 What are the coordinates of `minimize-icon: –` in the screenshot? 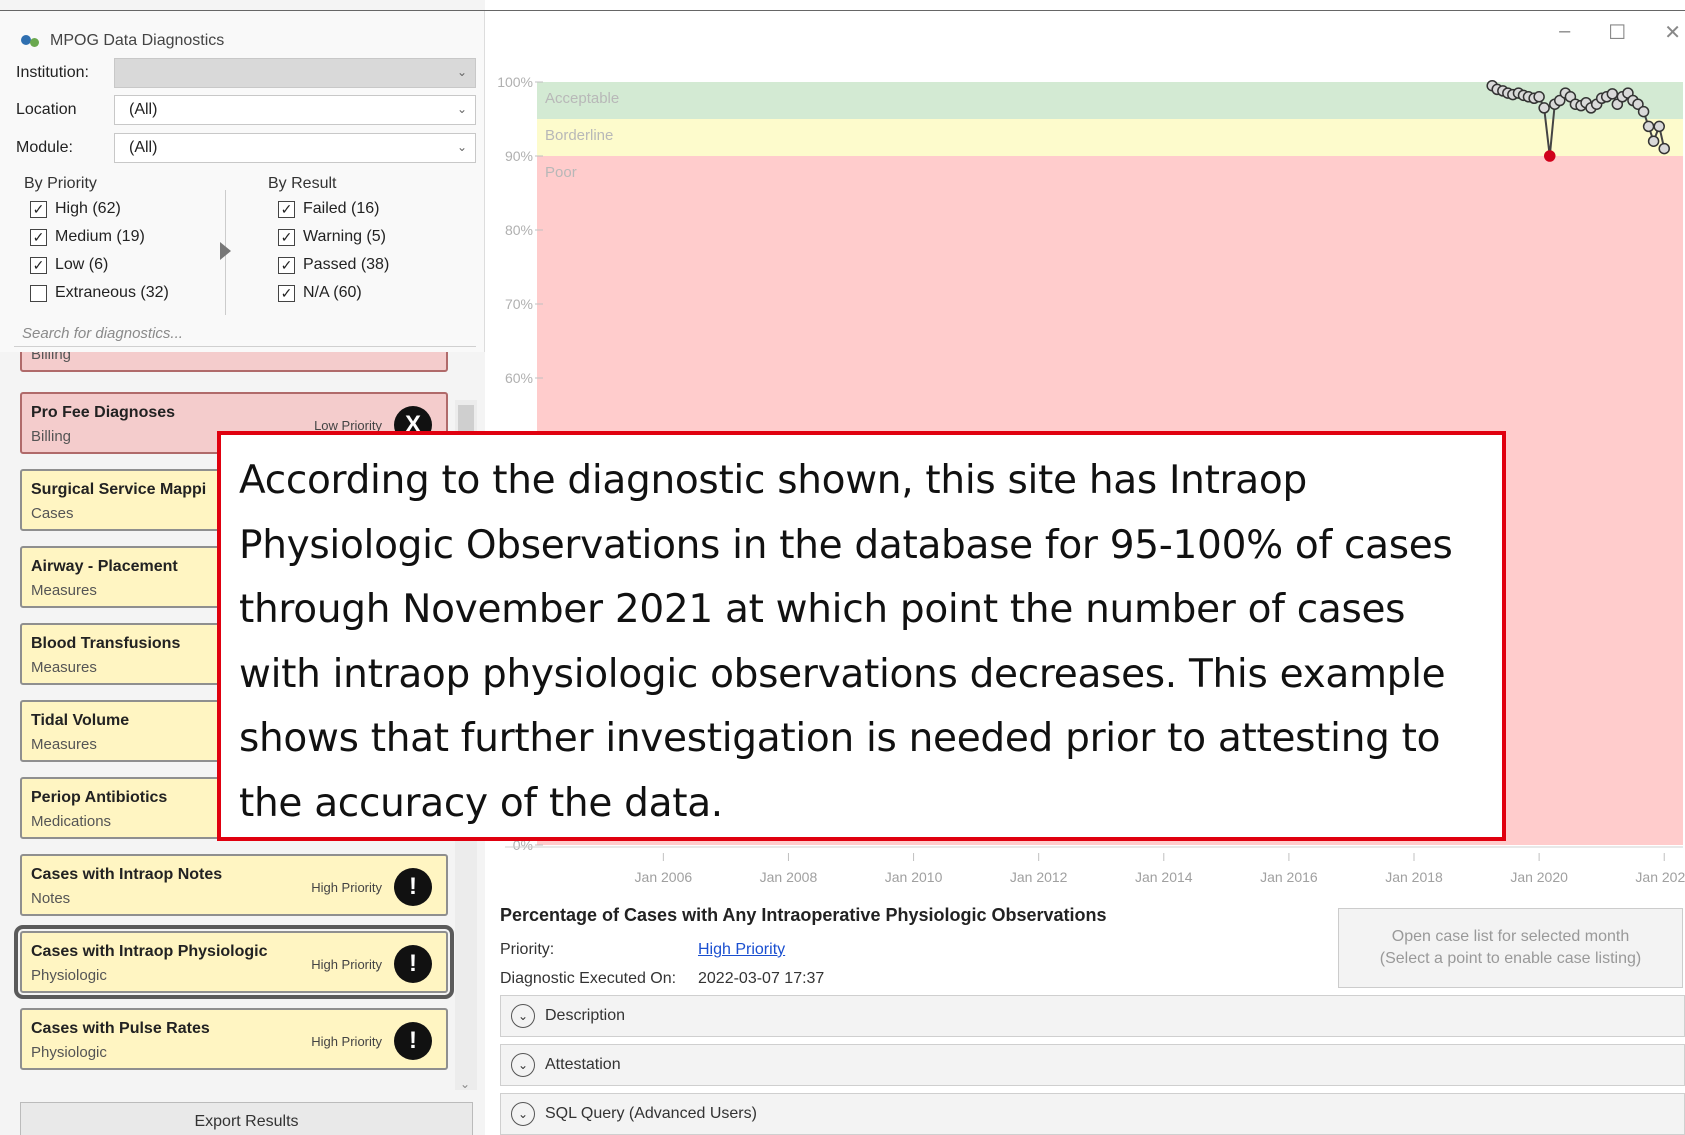 It's located at (1564, 32).